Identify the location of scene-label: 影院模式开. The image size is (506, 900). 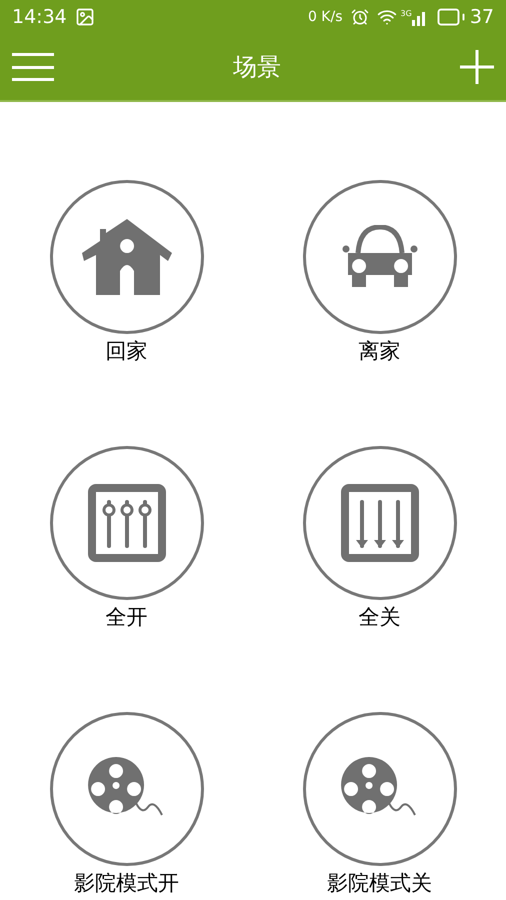
(126, 883).